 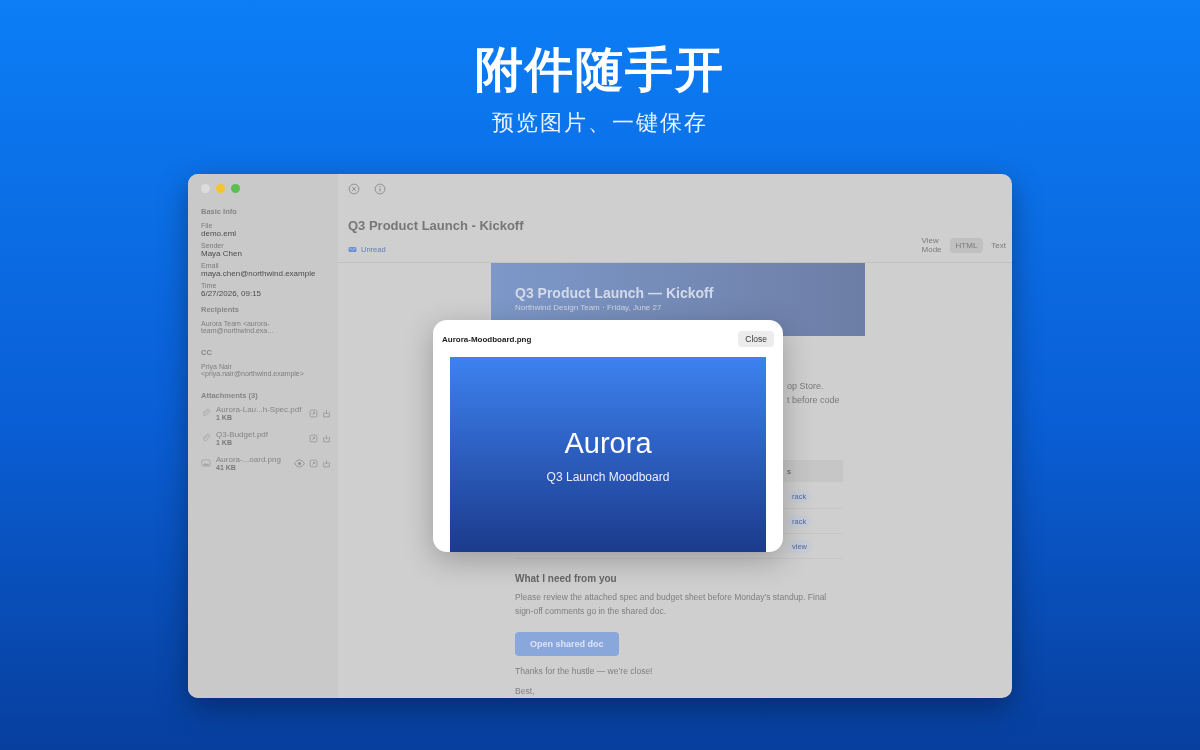 I want to click on banner-title: Q3 Product Launch — Kickoff, so click(x=615, y=293).